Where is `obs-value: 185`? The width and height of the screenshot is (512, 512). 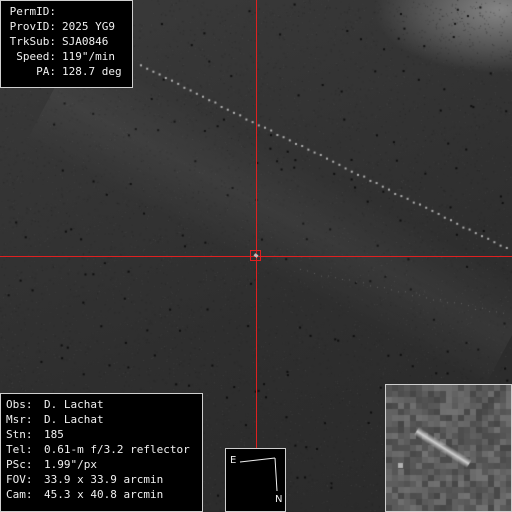
obs-value: 185 is located at coordinates (54, 434).